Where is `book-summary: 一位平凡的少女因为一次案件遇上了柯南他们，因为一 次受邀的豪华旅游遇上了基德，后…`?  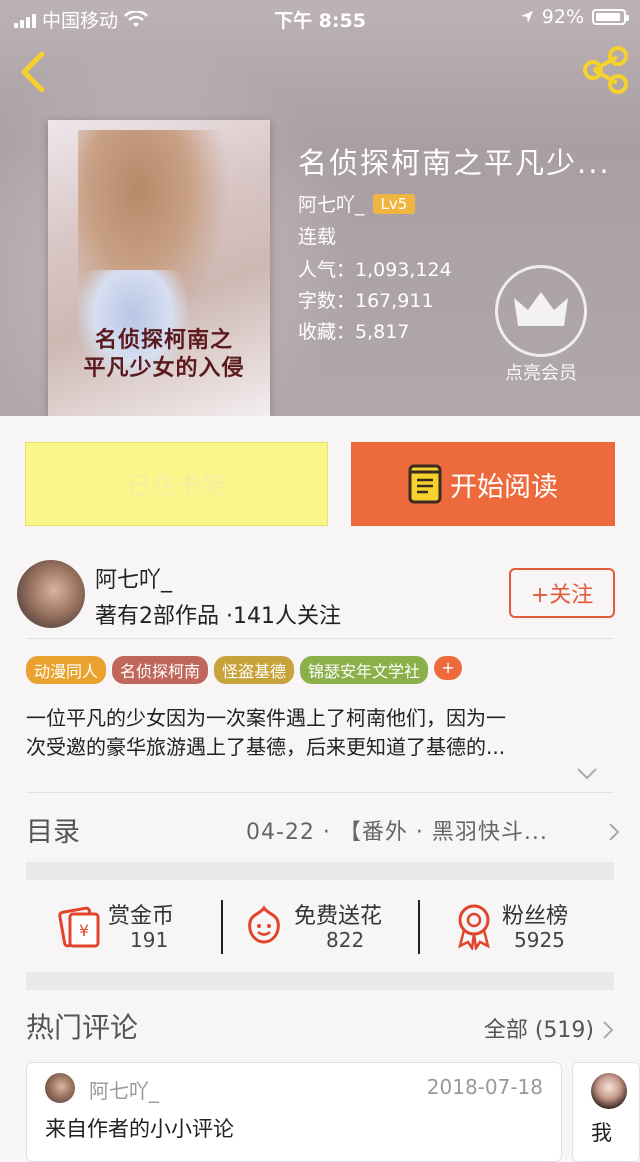
book-summary: 一位平凡的少女因为一次案件遇上了柯南他们，因为一 次受邀的豪华旅游遇上了基德，后… is located at coordinates (321, 733).